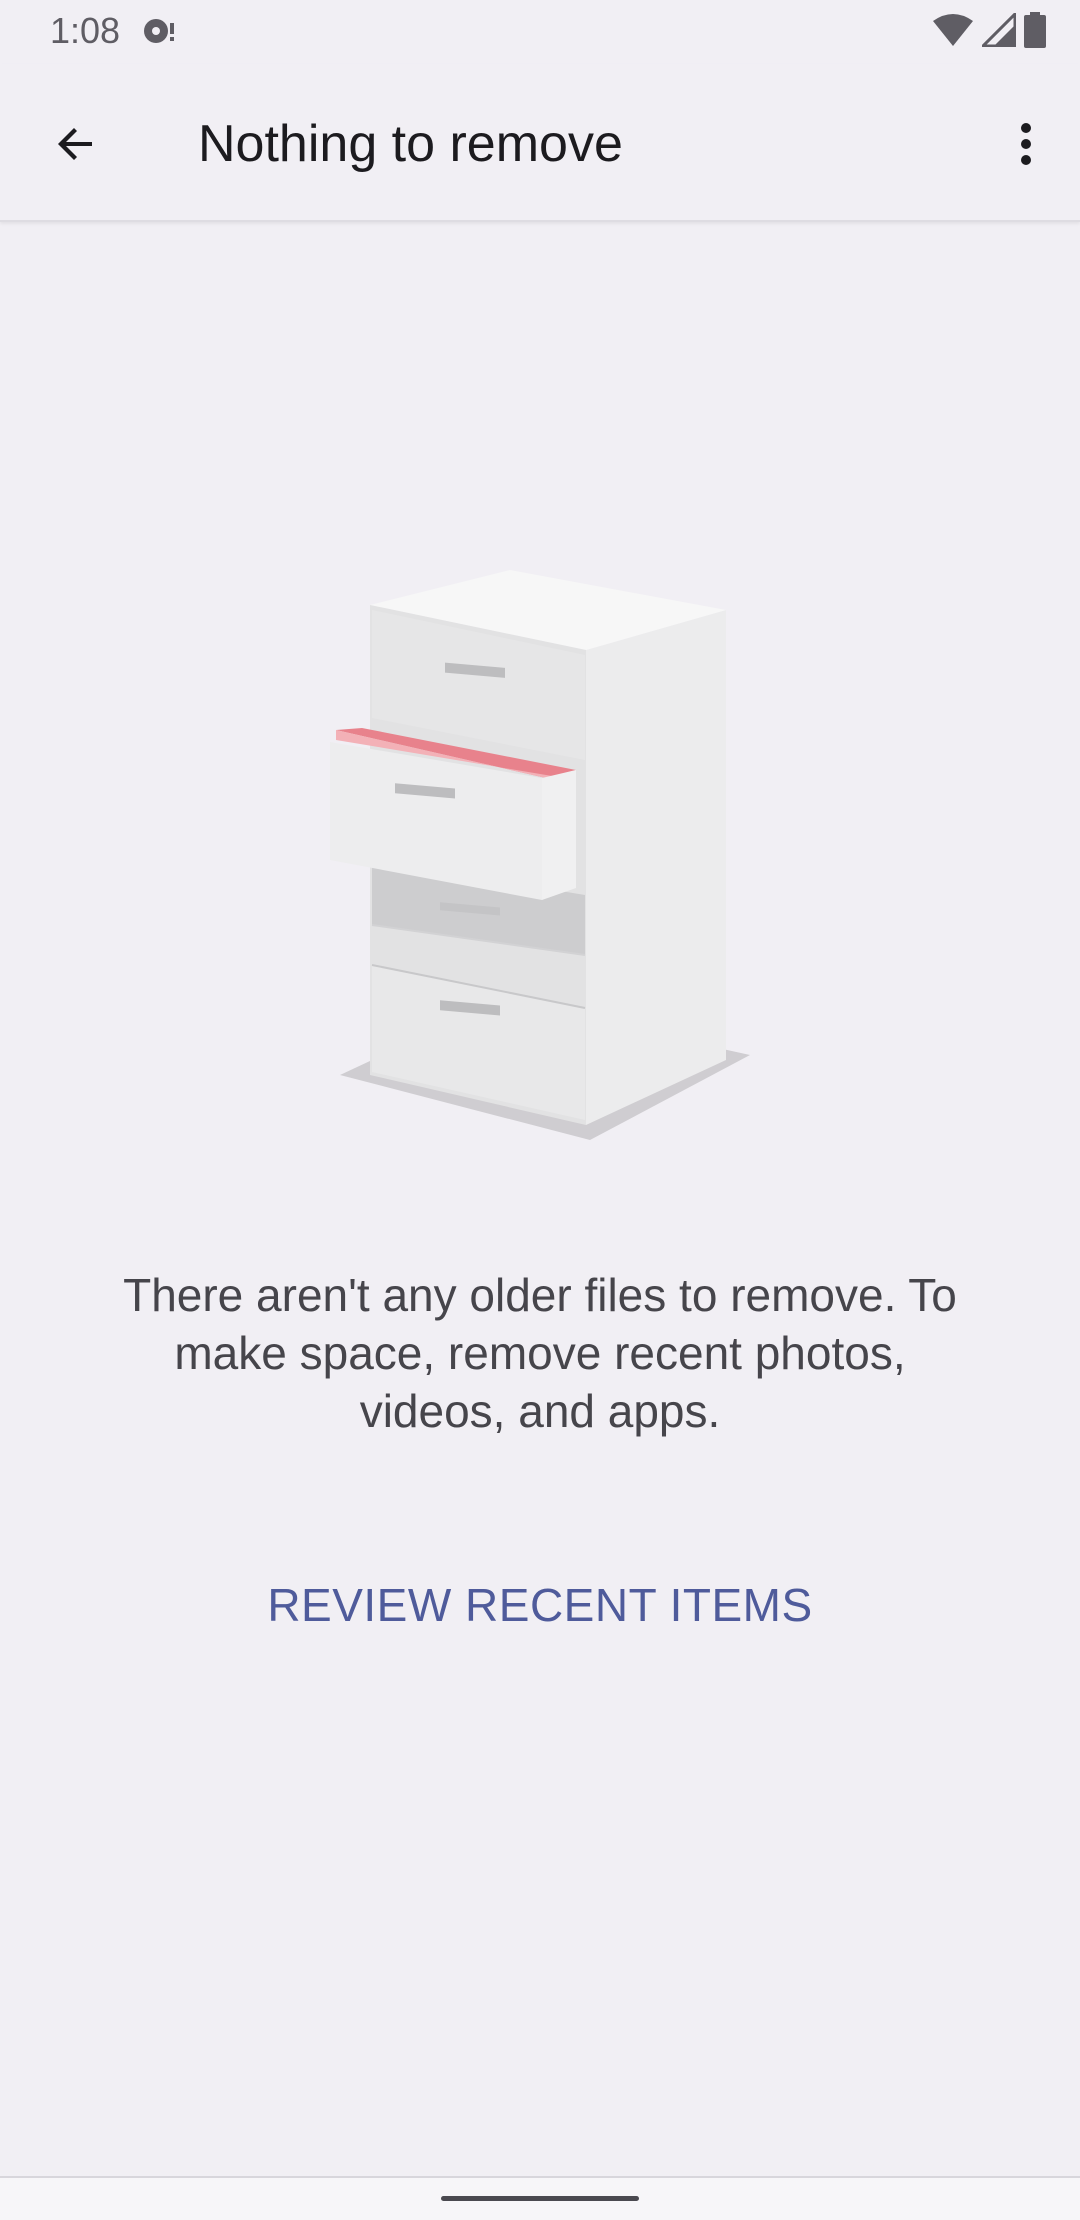  I want to click on review-recent-items-button: REVIEW RECENT ITEMS, so click(540, 1605).